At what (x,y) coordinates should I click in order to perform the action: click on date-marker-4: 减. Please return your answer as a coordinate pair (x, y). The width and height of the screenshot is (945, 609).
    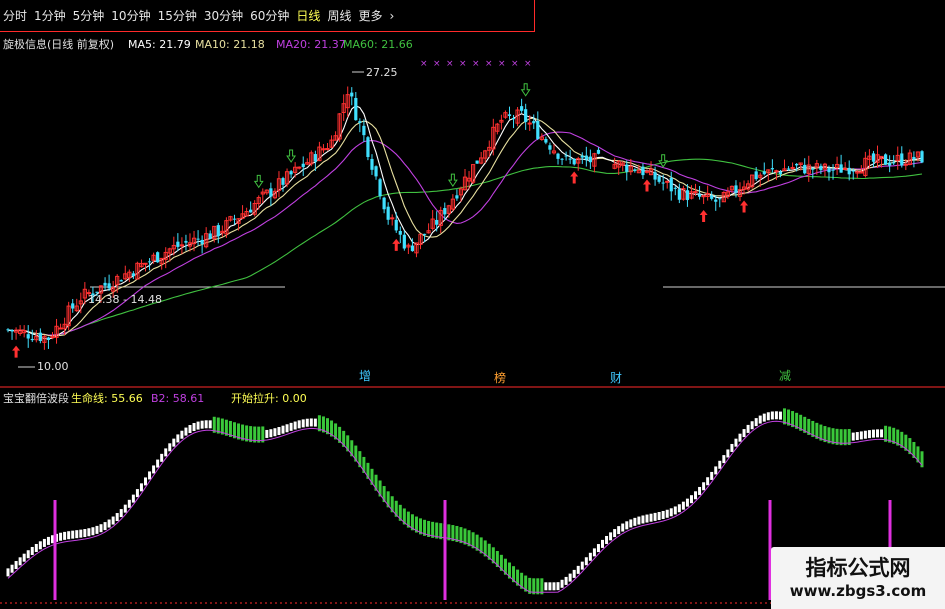
    Looking at the image, I should click on (785, 376).